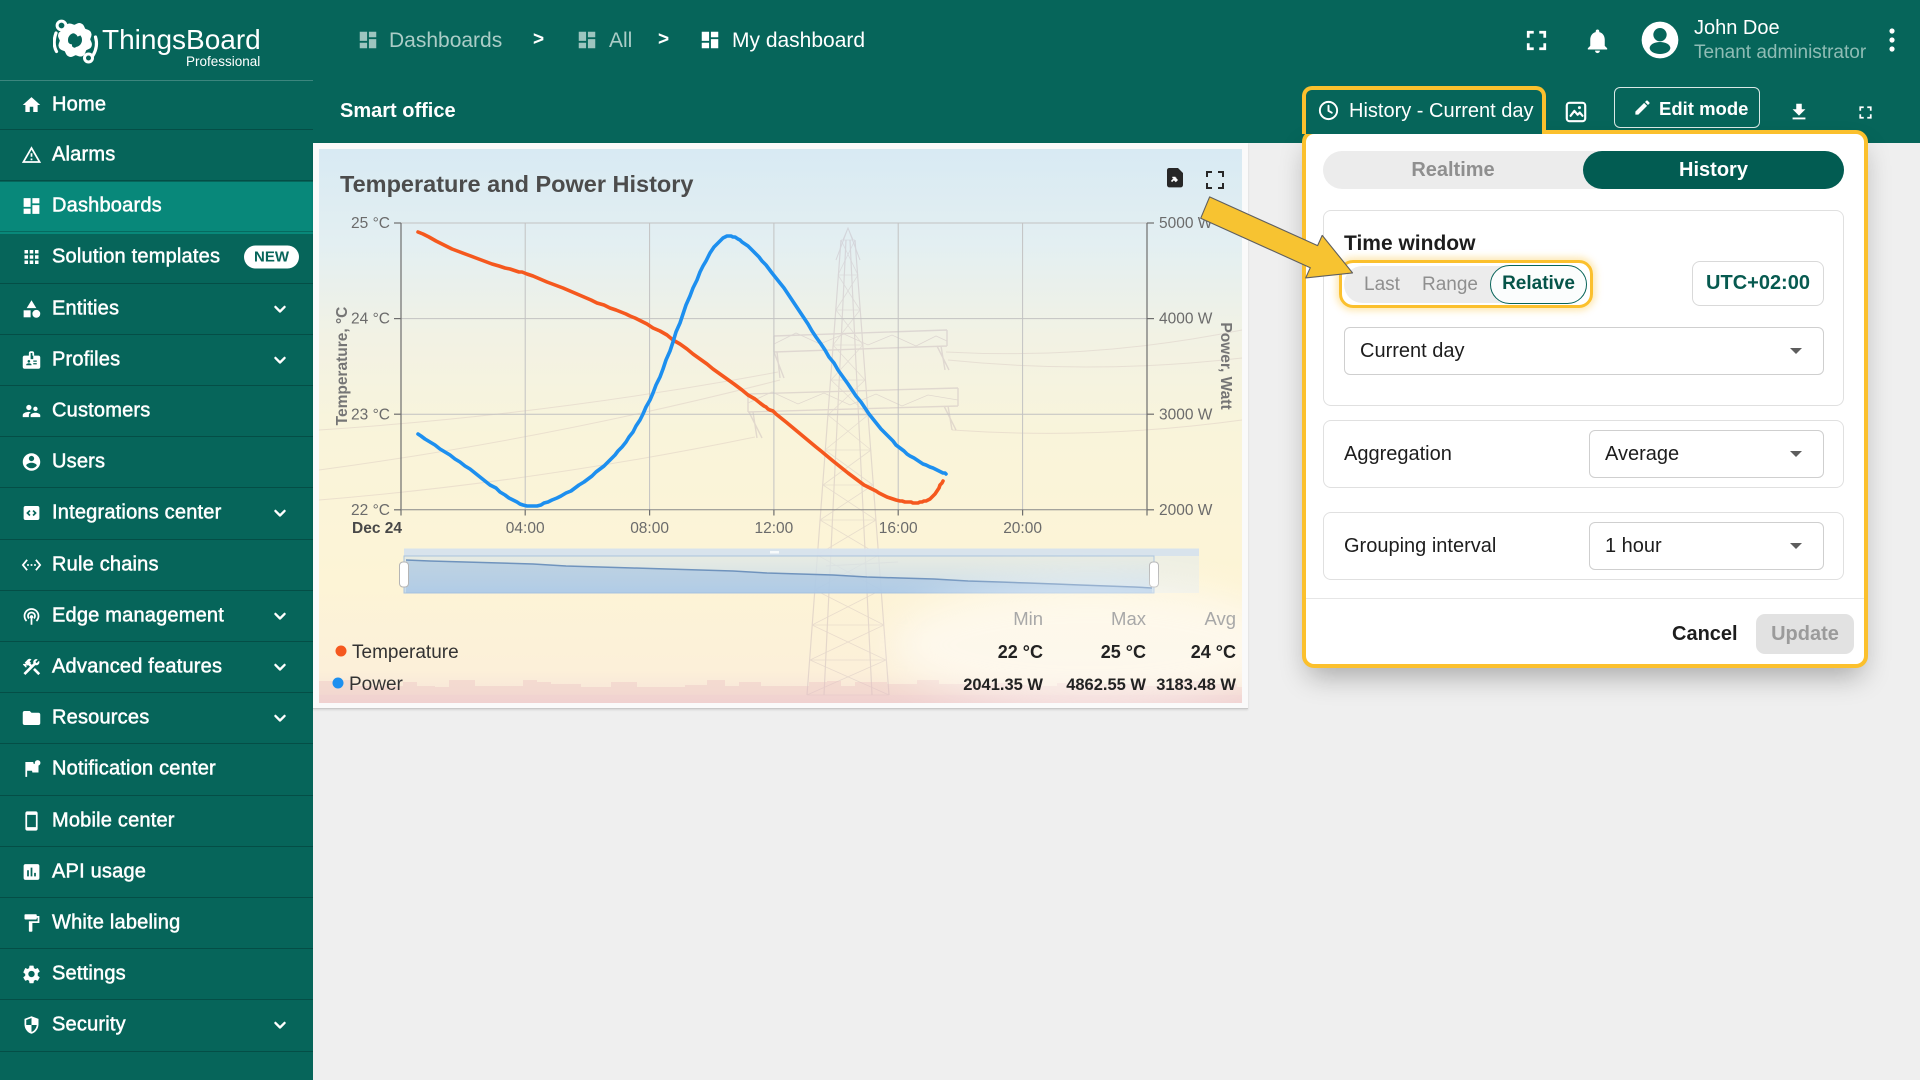  What do you see at coordinates (405, 652) in the screenshot?
I see `svg-text: Temperature` at bounding box center [405, 652].